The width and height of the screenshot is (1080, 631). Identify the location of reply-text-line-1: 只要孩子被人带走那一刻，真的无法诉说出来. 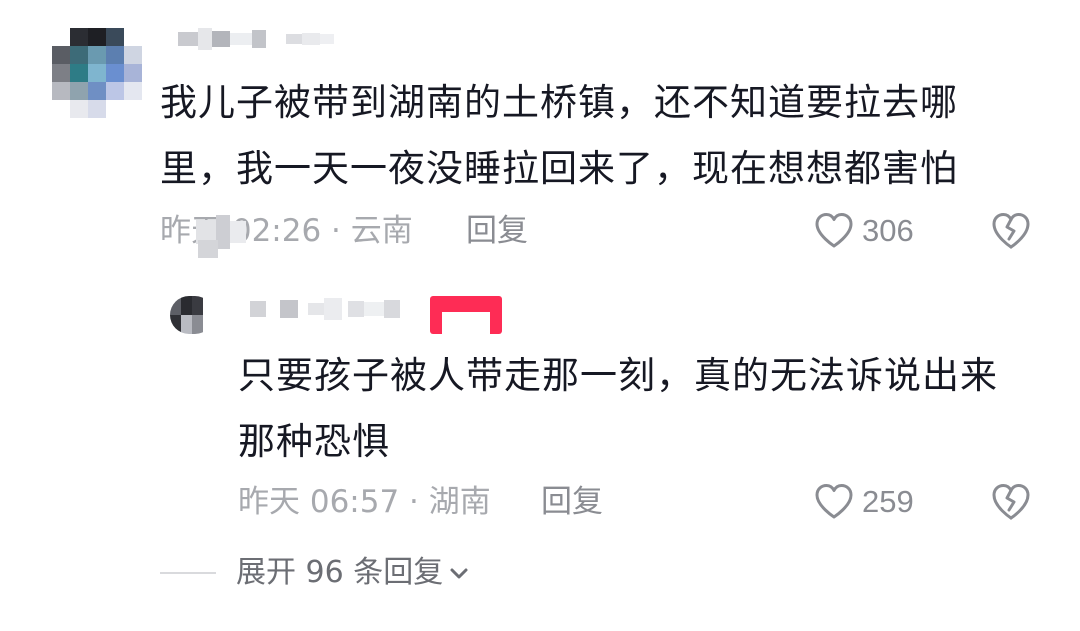
(618, 375).